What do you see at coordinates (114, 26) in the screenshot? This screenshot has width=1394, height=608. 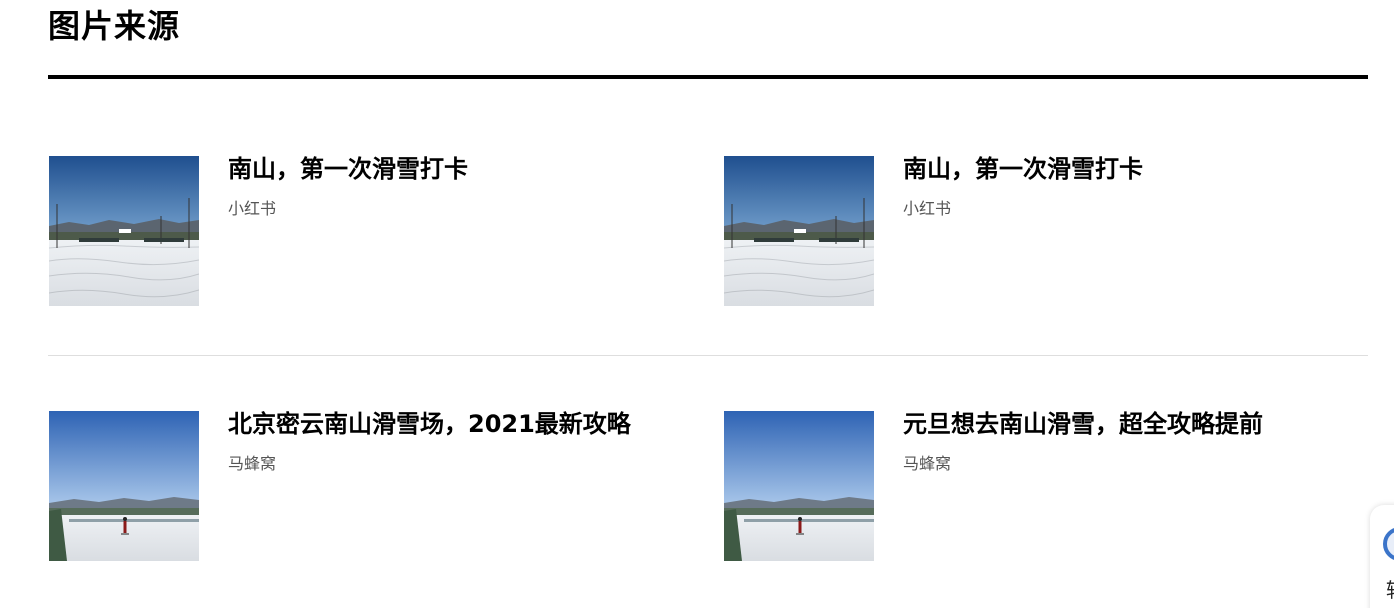 I see `section-title: 图片来源` at bounding box center [114, 26].